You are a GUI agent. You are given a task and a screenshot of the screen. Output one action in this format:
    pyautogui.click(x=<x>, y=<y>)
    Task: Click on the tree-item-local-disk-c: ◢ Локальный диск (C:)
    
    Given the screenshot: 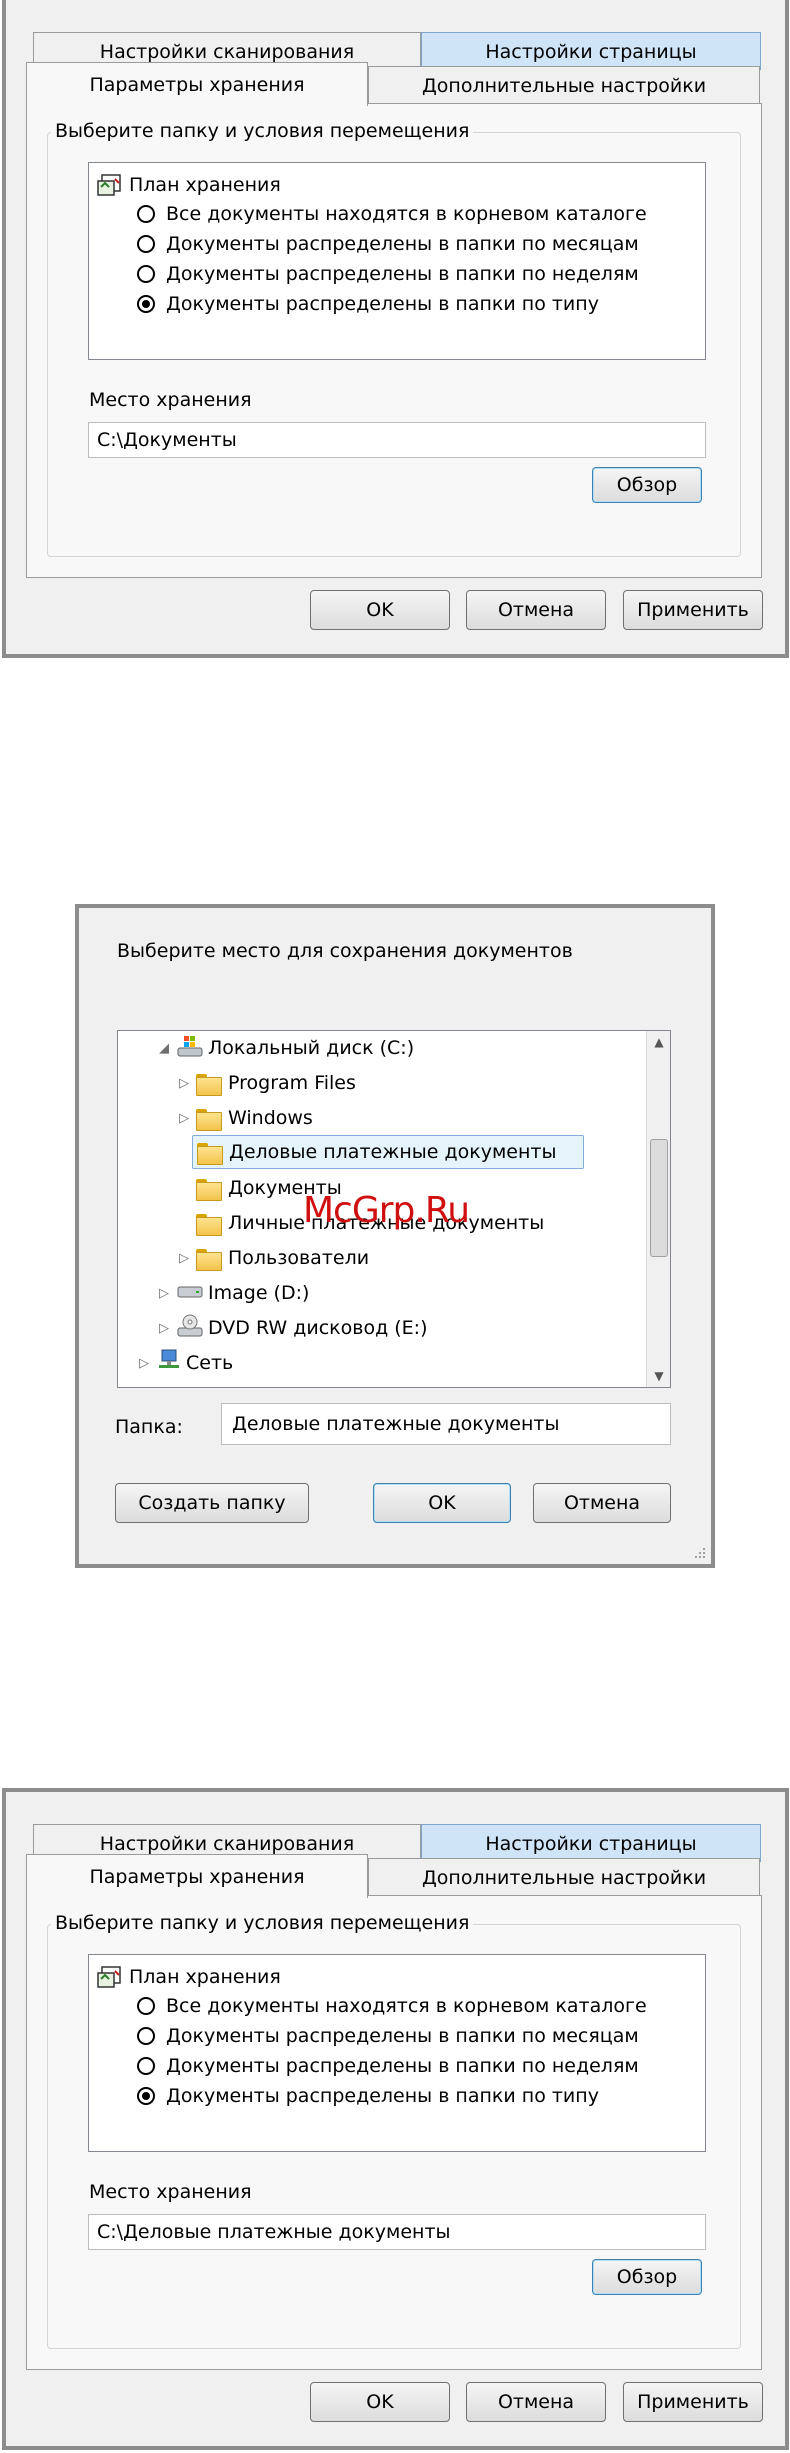 What is the action you would take?
    pyautogui.click(x=321, y=1048)
    